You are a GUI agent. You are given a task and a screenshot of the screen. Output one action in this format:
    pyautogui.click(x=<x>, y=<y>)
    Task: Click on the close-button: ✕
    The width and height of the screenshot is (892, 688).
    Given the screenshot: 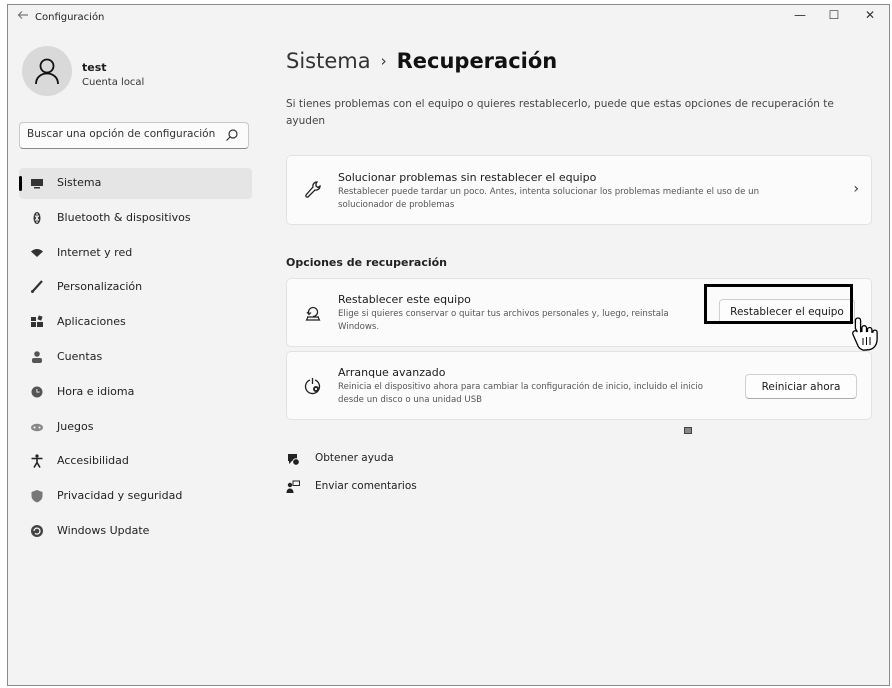 What is the action you would take?
    pyautogui.click(x=870, y=16)
    